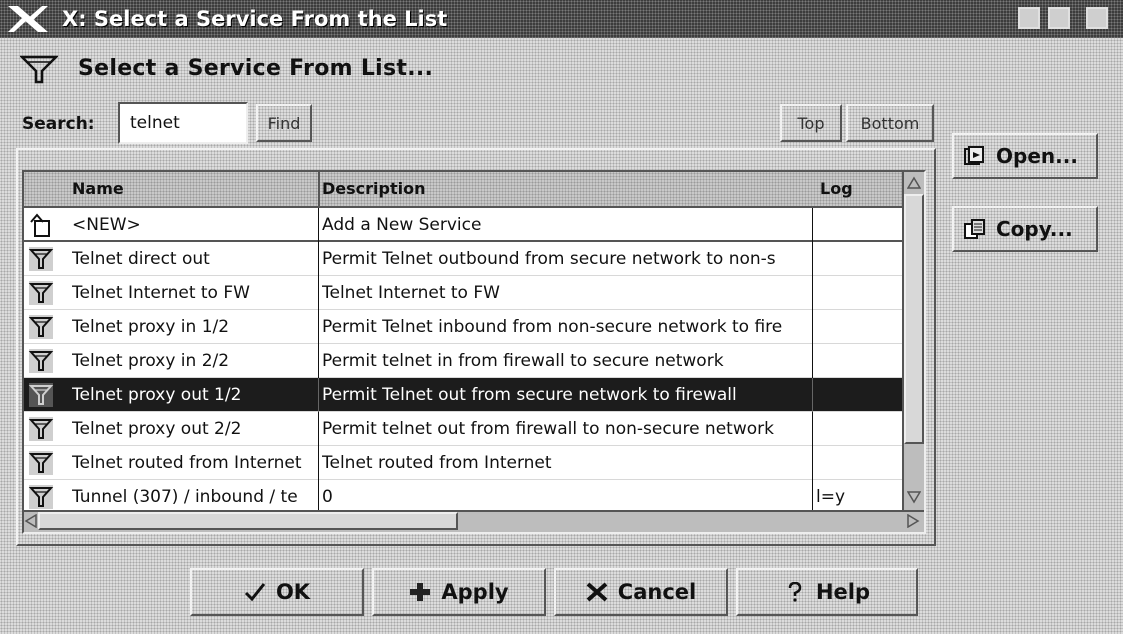 This screenshot has height=634, width=1123. I want to click on open-folder-icon, so click(974, 155).